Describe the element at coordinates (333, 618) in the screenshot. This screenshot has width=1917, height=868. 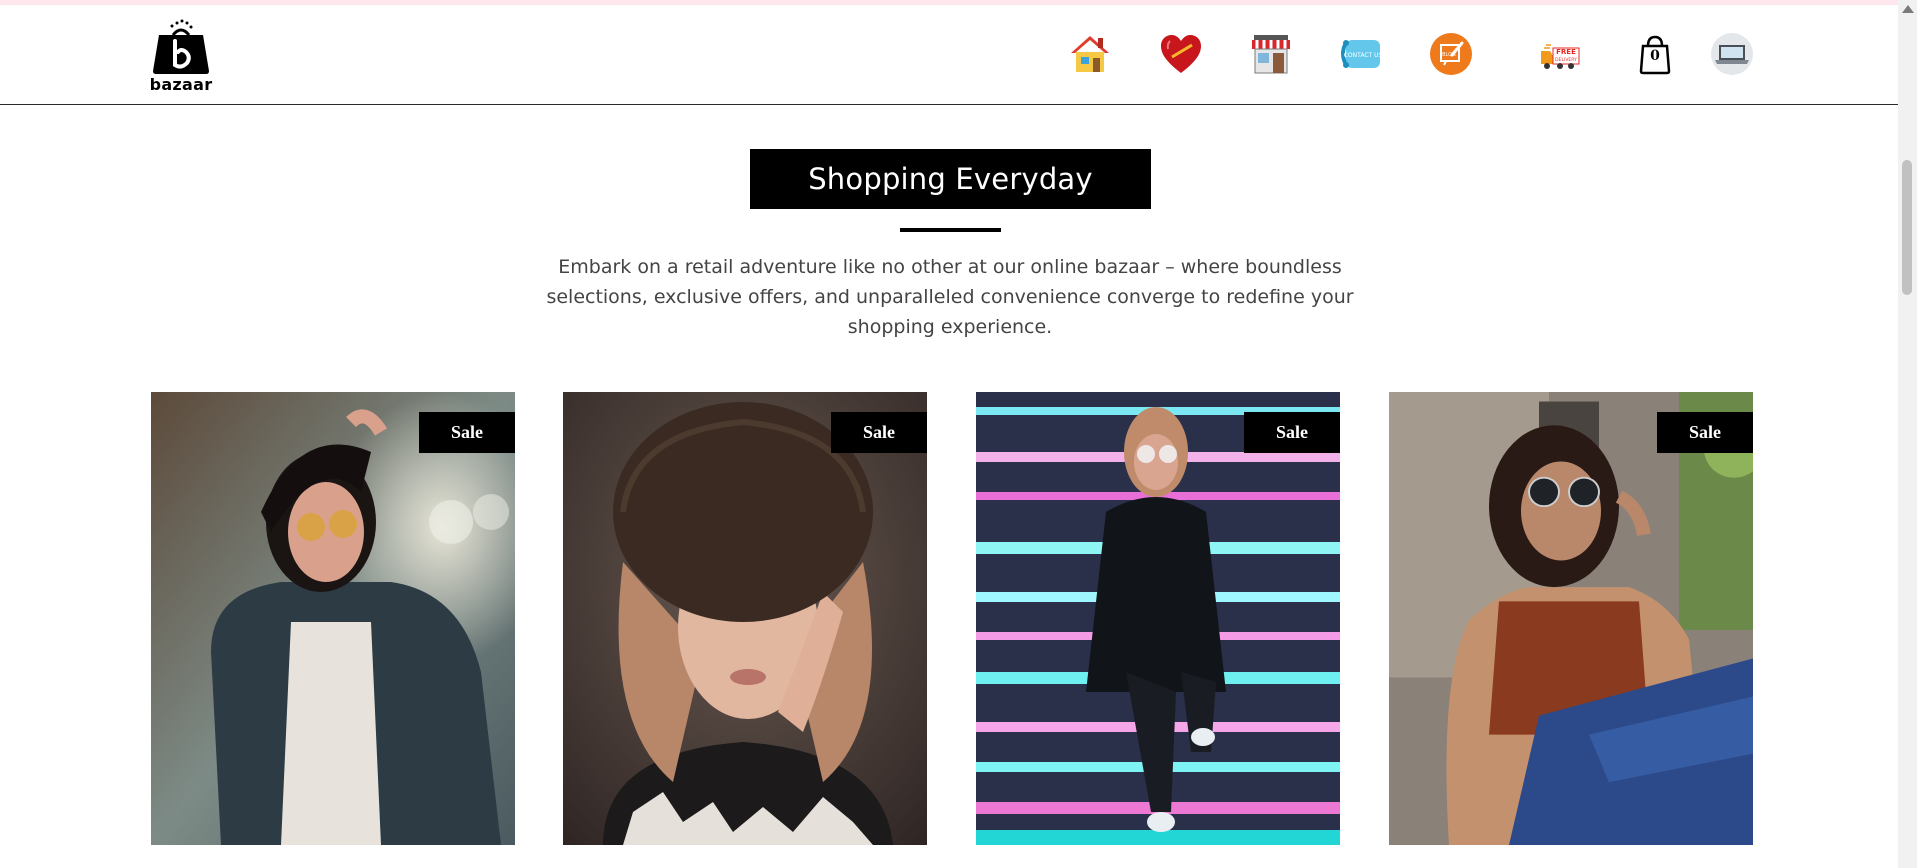
I see `product-image-woman-denim-jacket` at that location.